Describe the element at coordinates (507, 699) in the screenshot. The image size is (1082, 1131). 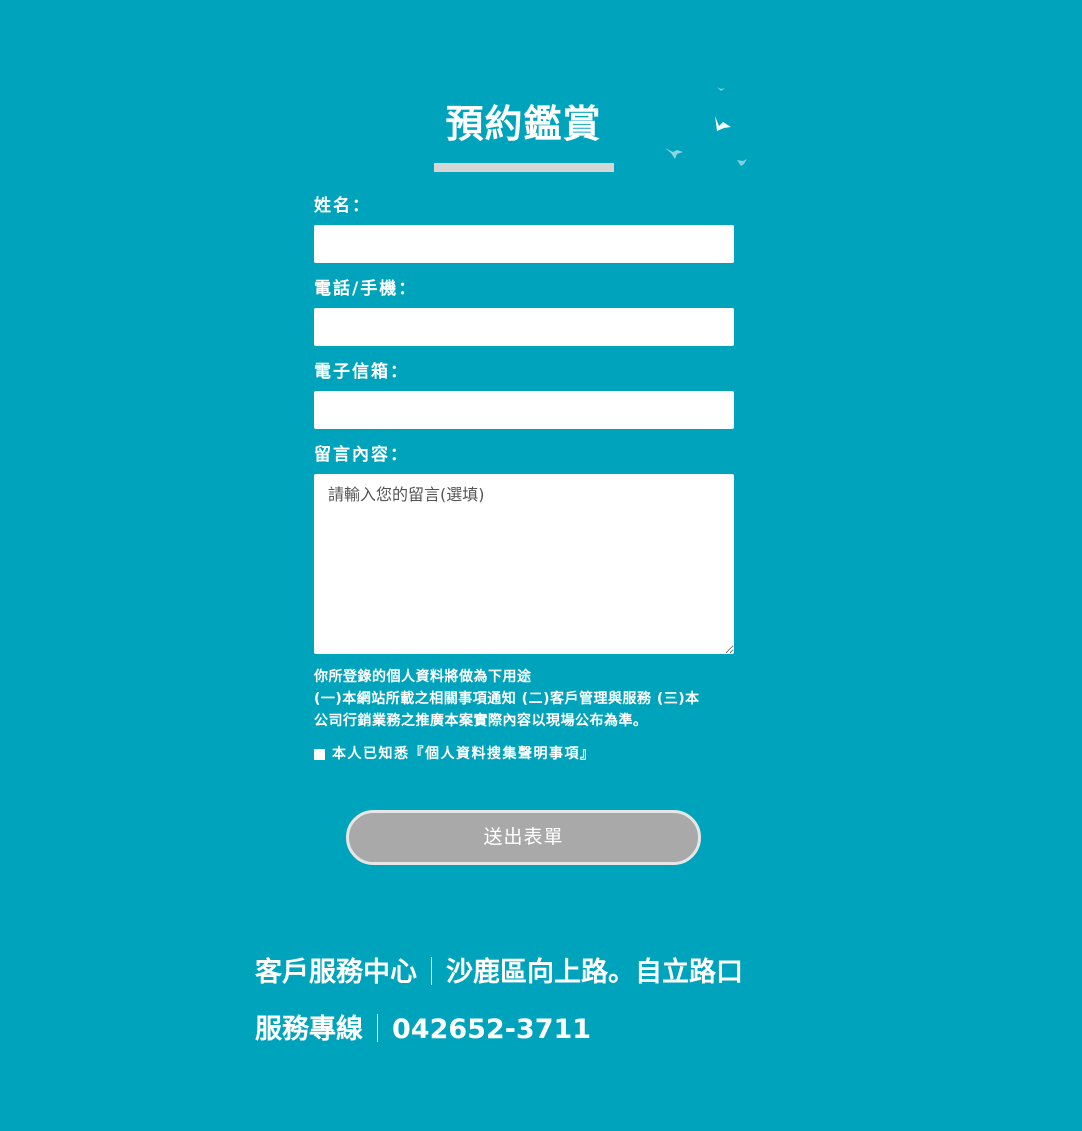
I see `privacy-notice-line: (一)本網站所載之相關事項通知 (二)客戶管理與服務 (三)本` at that location.